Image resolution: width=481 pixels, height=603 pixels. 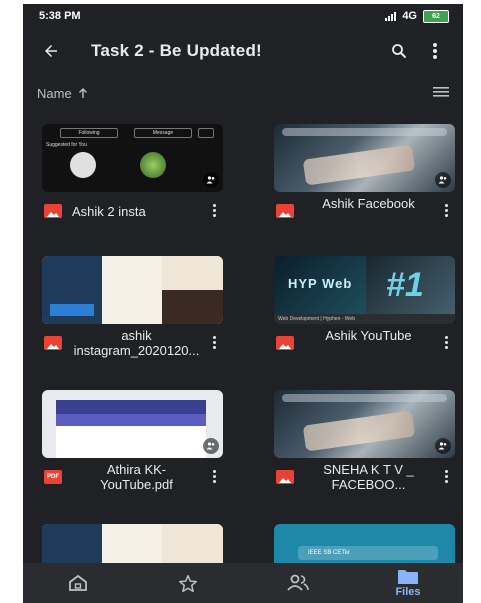 What do you see at coordinates (109, 211) in the screenshot?
I see `file-name: Ashik 2 insta` at bounding box center [109, 211].